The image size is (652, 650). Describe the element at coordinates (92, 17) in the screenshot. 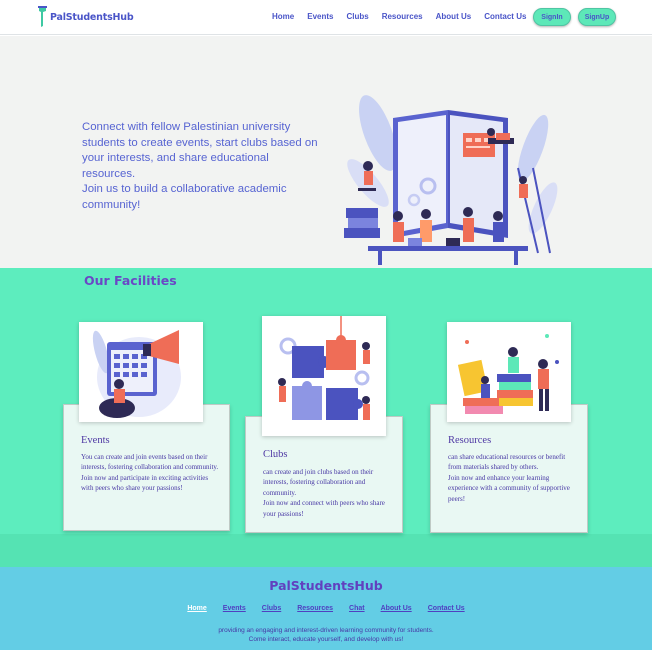

I see `brand-name: PalStudentsHub` at that location.